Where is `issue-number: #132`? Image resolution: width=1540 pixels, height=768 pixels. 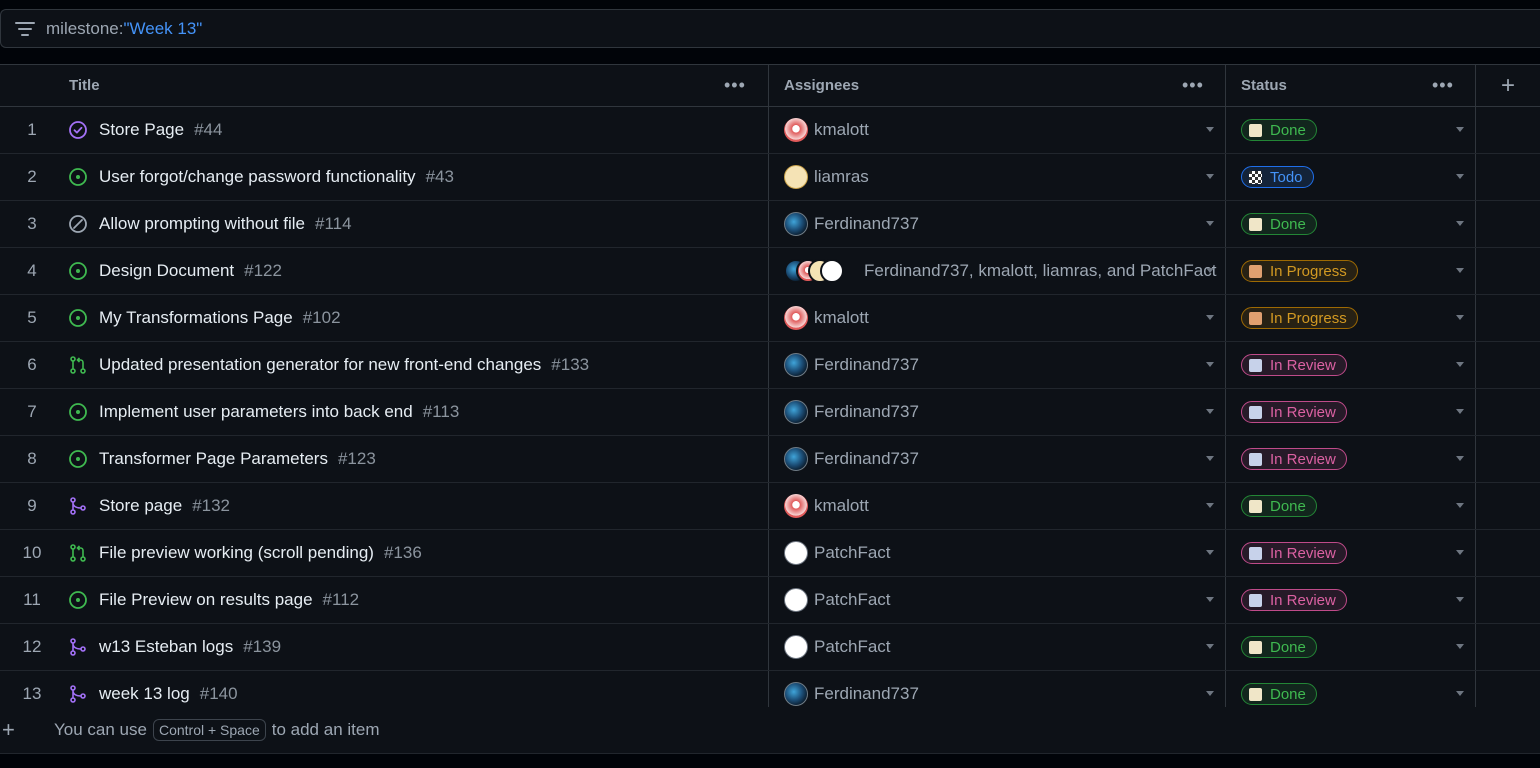 issue-number: #132 is located at coordinates (211, 506).